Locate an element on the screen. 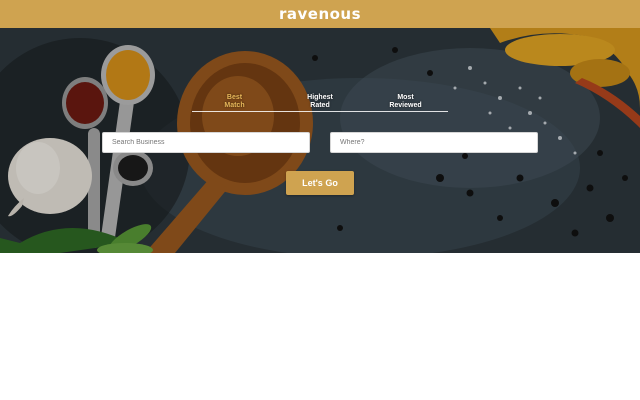 This screenshot has height=400, width=640. lets-go-button: Let's Go is located at coordinates (320, 183).